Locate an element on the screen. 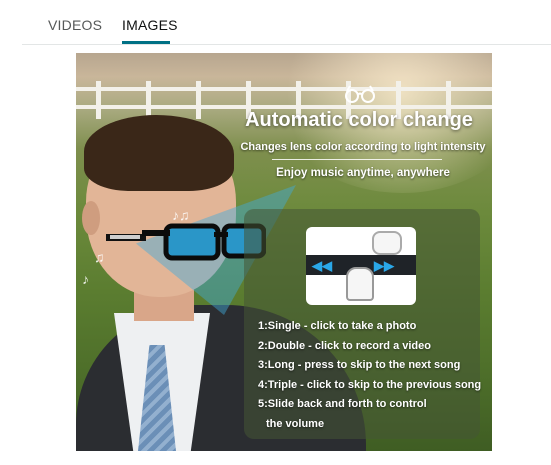  text-divider is located at coordinates (357, 159).